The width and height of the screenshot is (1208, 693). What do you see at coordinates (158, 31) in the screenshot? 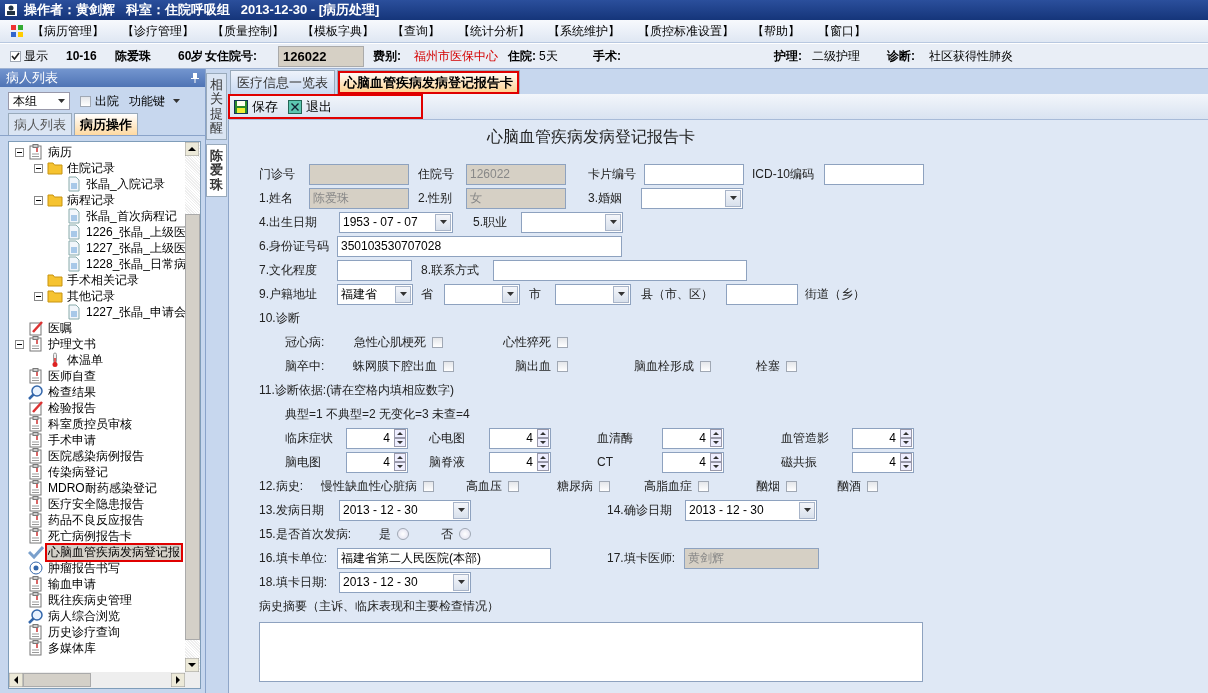
I see `menu-item: 【诊疗管理】` at bounding box center [158, 31].